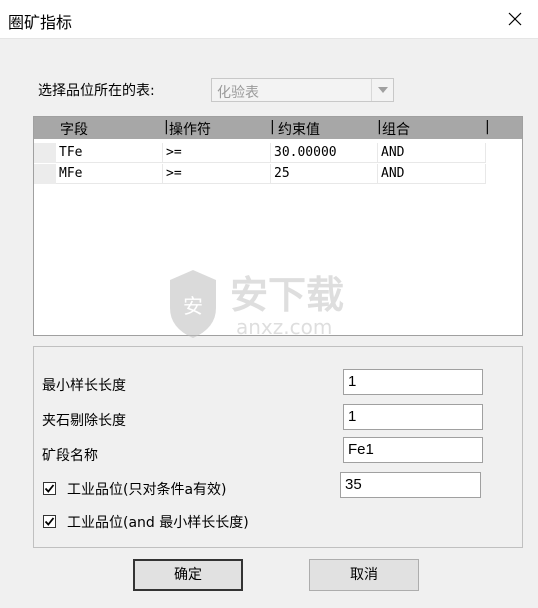  Describe the element at coordinates (147, 489) in the screenshot. I see `industrial-grade-a-label: 工业品位(只对条件a有效)` at that location.